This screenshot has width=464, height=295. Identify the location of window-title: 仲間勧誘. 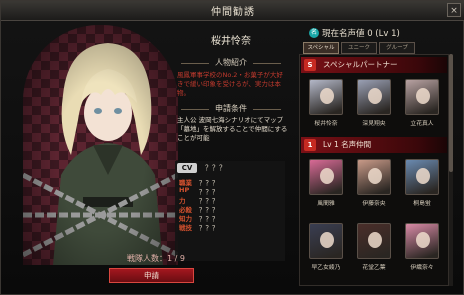
(233, 12).